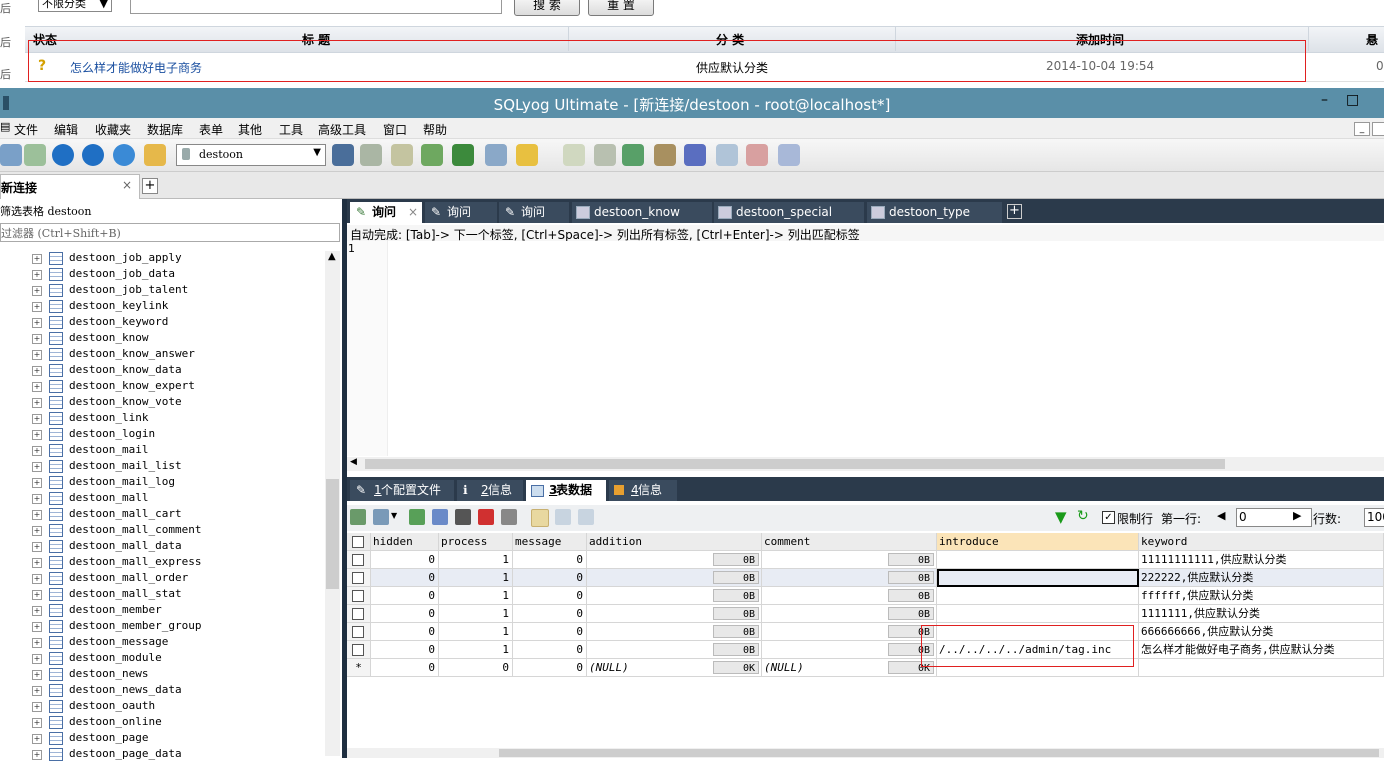  I want to click on database-select: destoon ▼, so click(251, 155).